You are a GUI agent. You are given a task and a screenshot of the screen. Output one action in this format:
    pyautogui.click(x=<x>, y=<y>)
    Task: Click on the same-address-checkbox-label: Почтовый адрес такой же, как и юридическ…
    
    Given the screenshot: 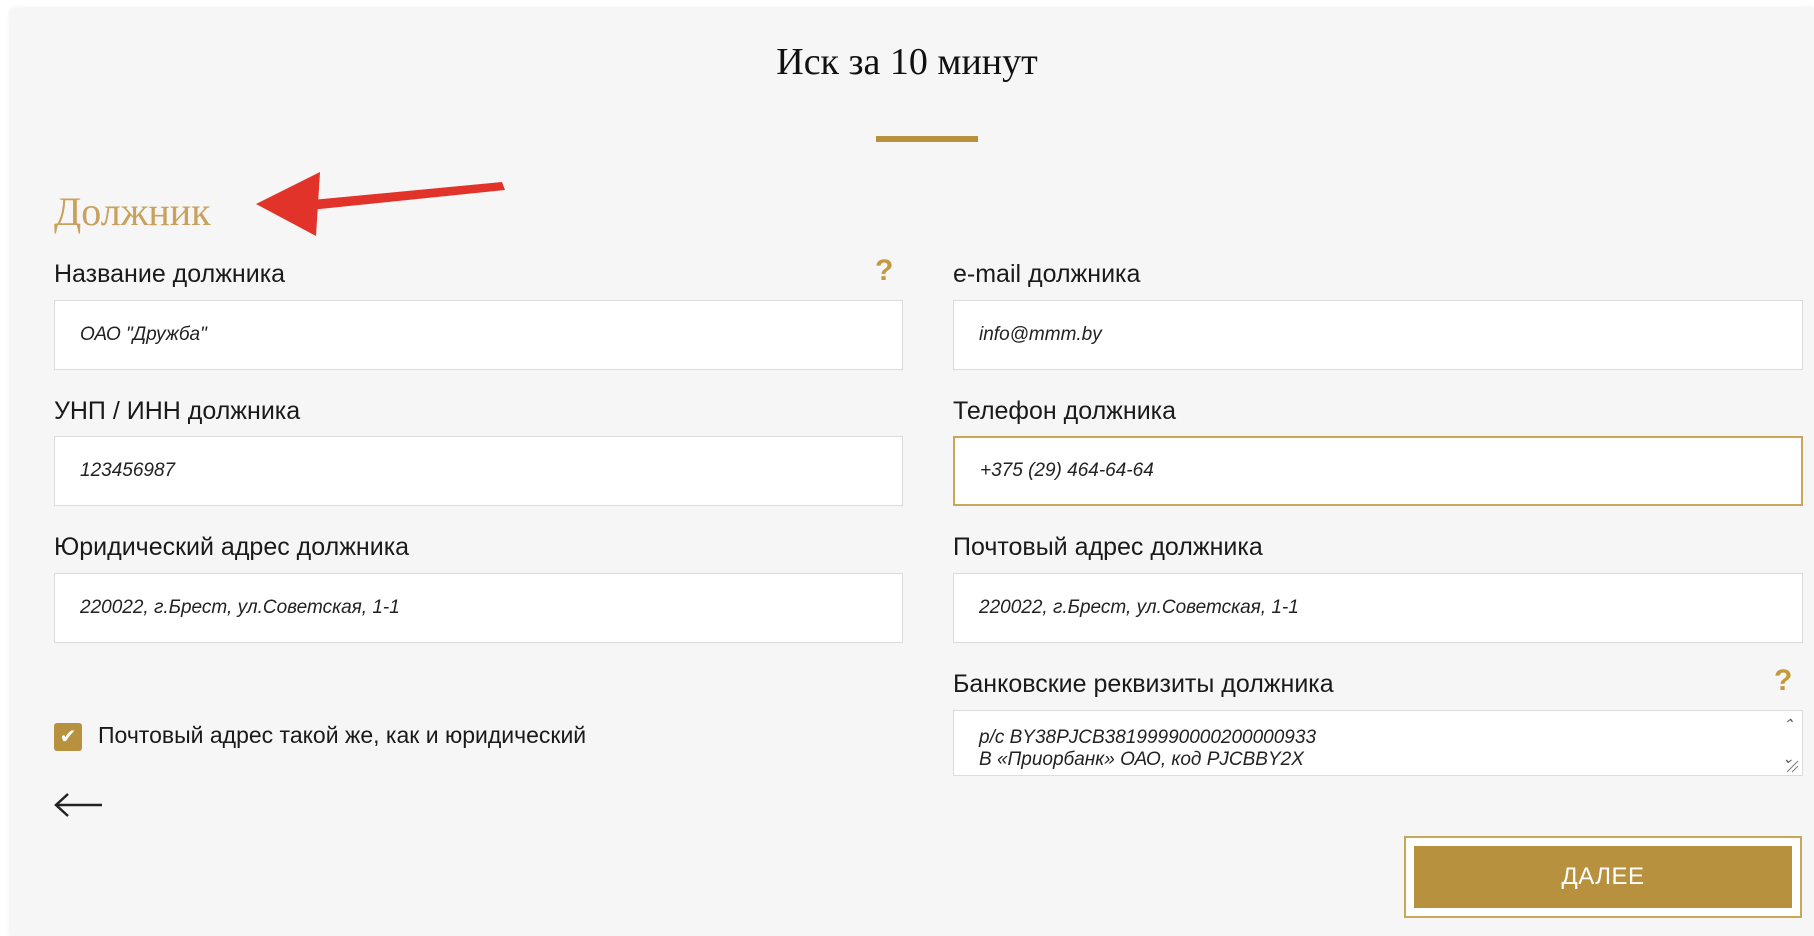 What is the action you would take?
    pyautogui.click(x=342, y=735)
    